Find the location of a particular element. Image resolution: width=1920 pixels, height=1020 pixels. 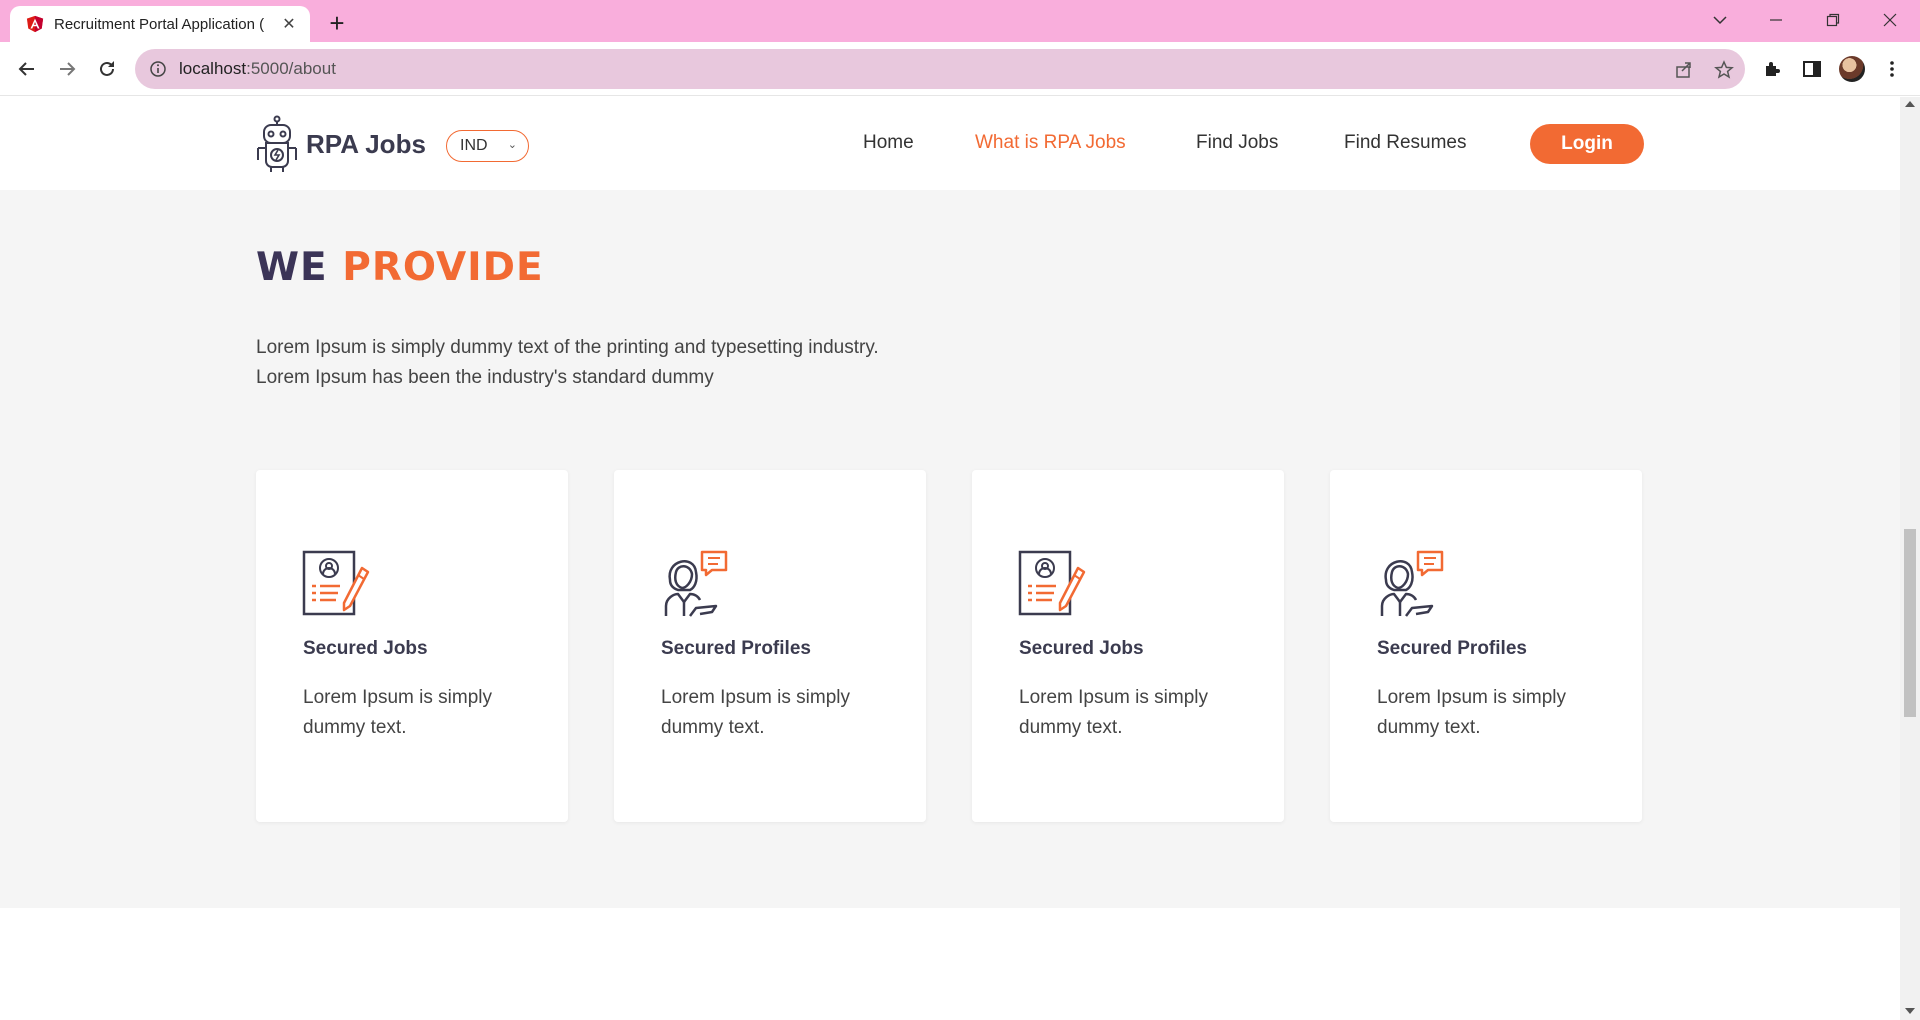

minimize-icon is located at coordinates (1776, 20).